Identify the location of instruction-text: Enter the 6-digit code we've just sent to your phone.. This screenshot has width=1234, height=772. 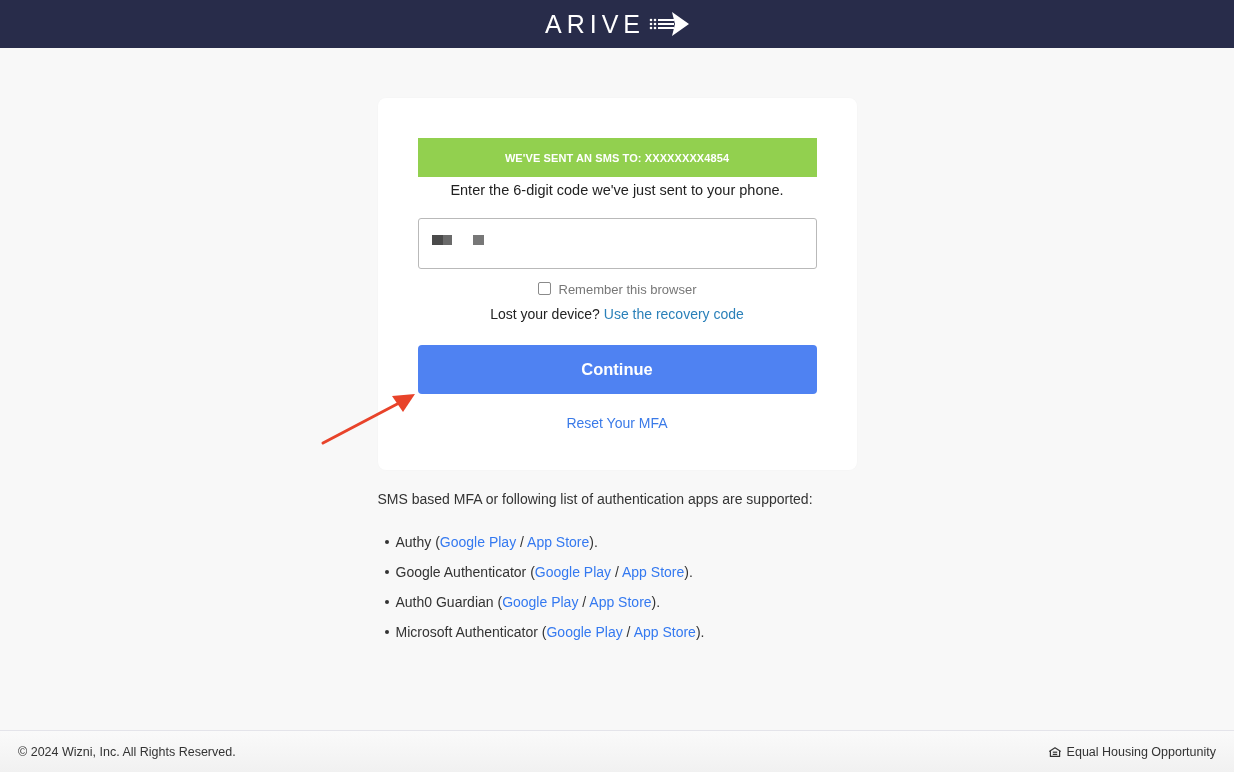
(617, 190).